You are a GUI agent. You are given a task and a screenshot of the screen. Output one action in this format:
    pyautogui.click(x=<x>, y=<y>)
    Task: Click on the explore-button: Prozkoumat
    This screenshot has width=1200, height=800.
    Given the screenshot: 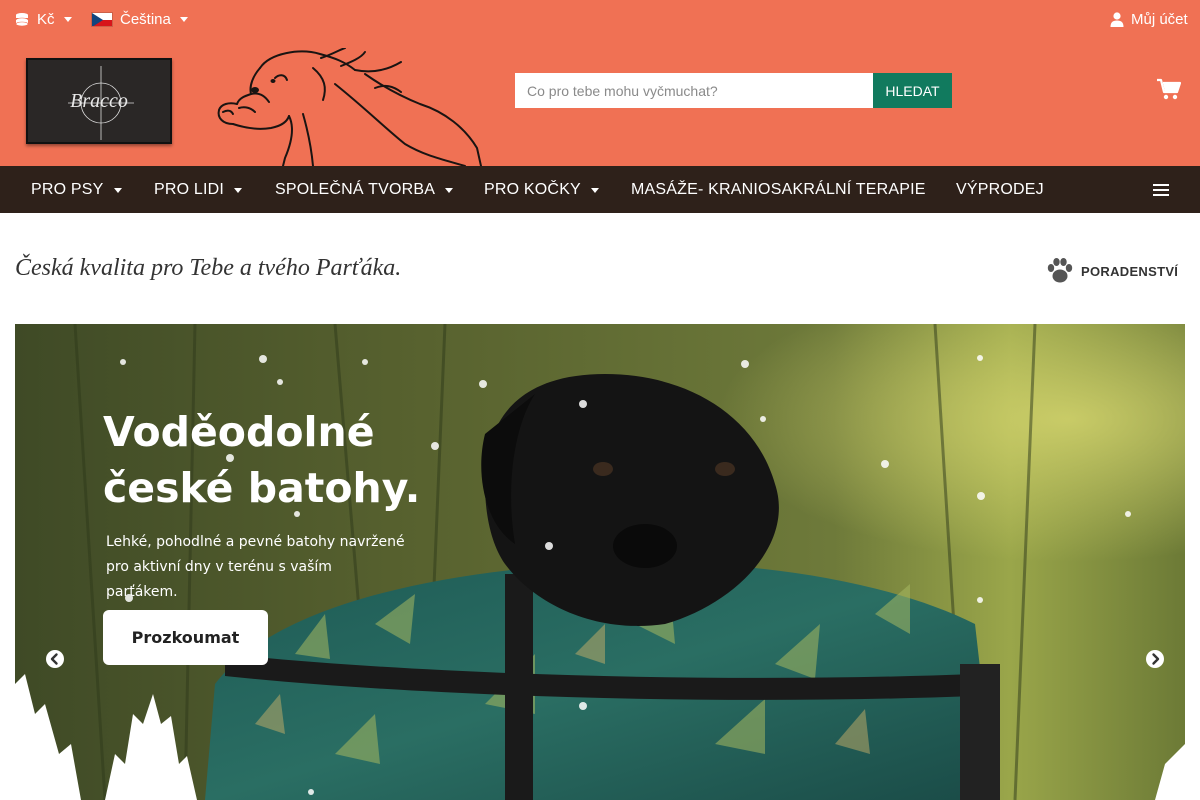 What is the action you would take?
    pyautogui.click(x=185, y=637)
    